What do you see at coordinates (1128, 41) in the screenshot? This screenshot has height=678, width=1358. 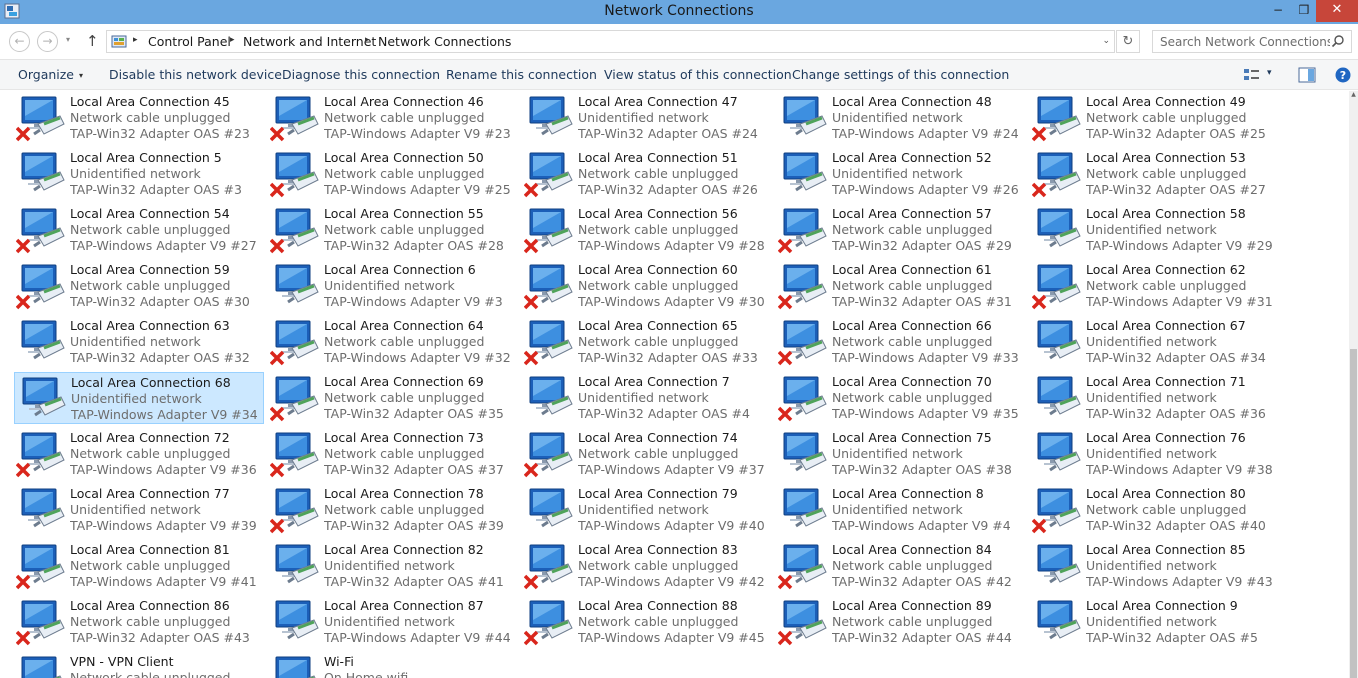 I see `refresh-button: ↻` at bounding box center [1128, 41].